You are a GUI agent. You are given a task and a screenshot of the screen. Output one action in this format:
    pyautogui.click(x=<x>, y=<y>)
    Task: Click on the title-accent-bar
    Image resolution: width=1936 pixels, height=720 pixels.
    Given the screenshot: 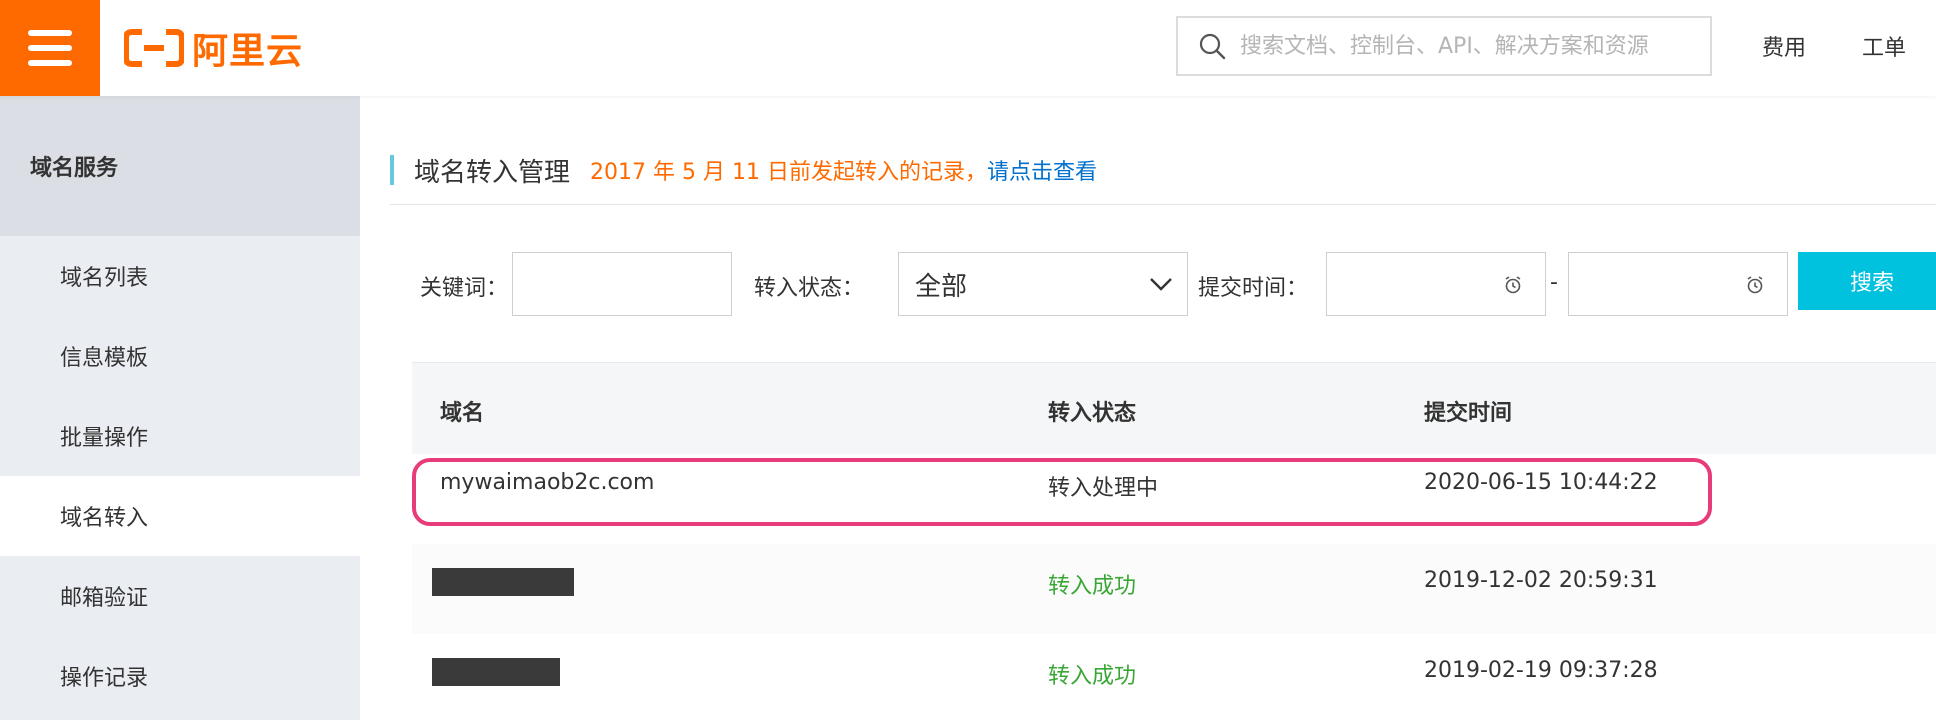 What is the action you would take?
    pyautogui.click(x=392, y=170)
    